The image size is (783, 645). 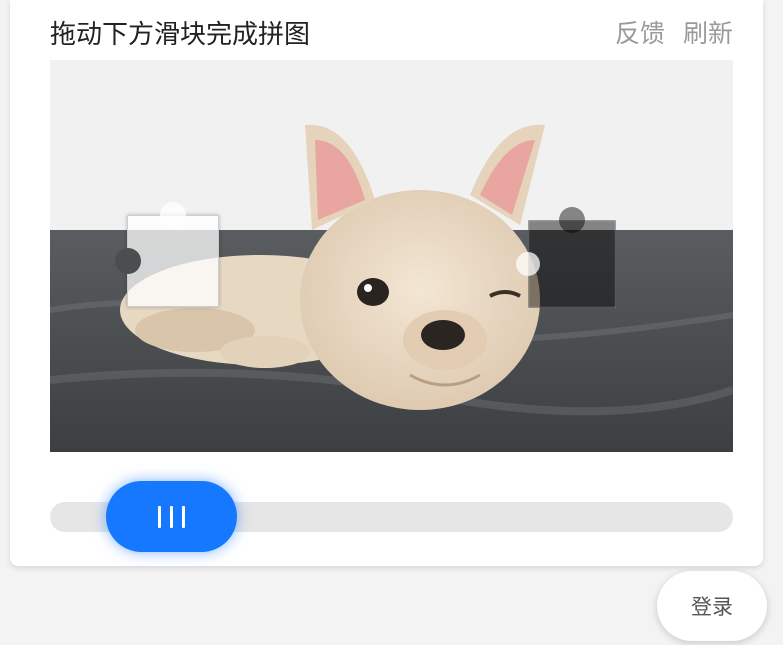 I want to click on puzzle-piece, so click(x=167, y=254).